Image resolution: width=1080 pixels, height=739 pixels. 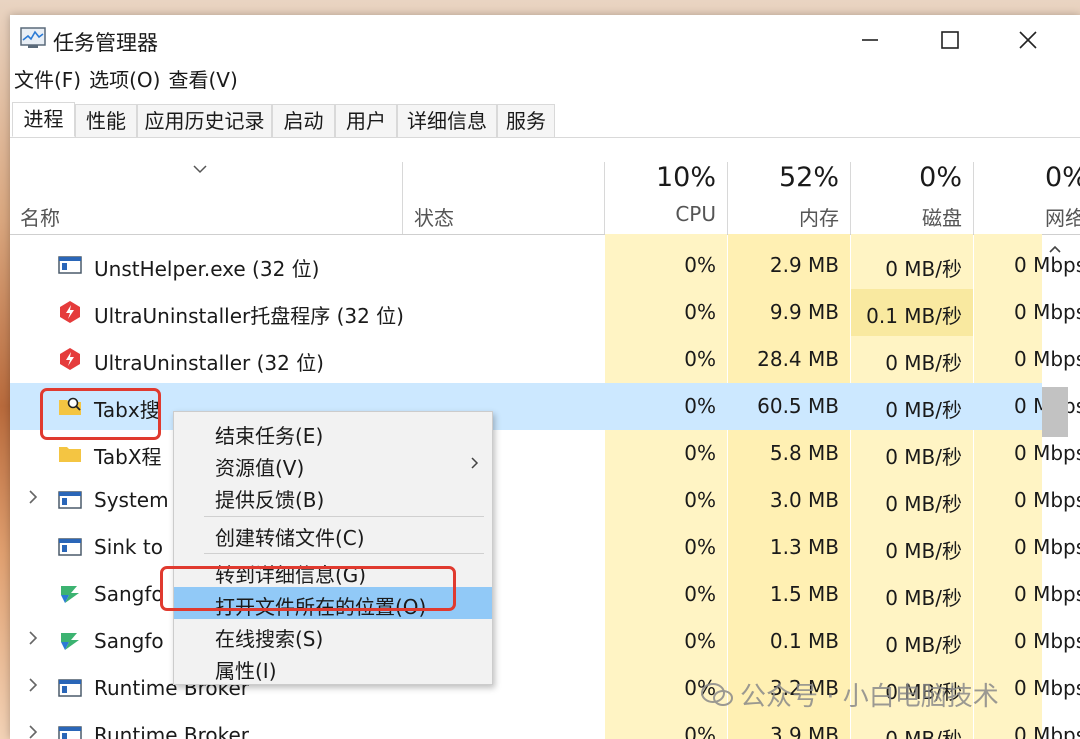 What do you see at coordinates (911, 216) in the screenshot?
I see `column-disk: 磁盘` at bounding box center [911, 216].